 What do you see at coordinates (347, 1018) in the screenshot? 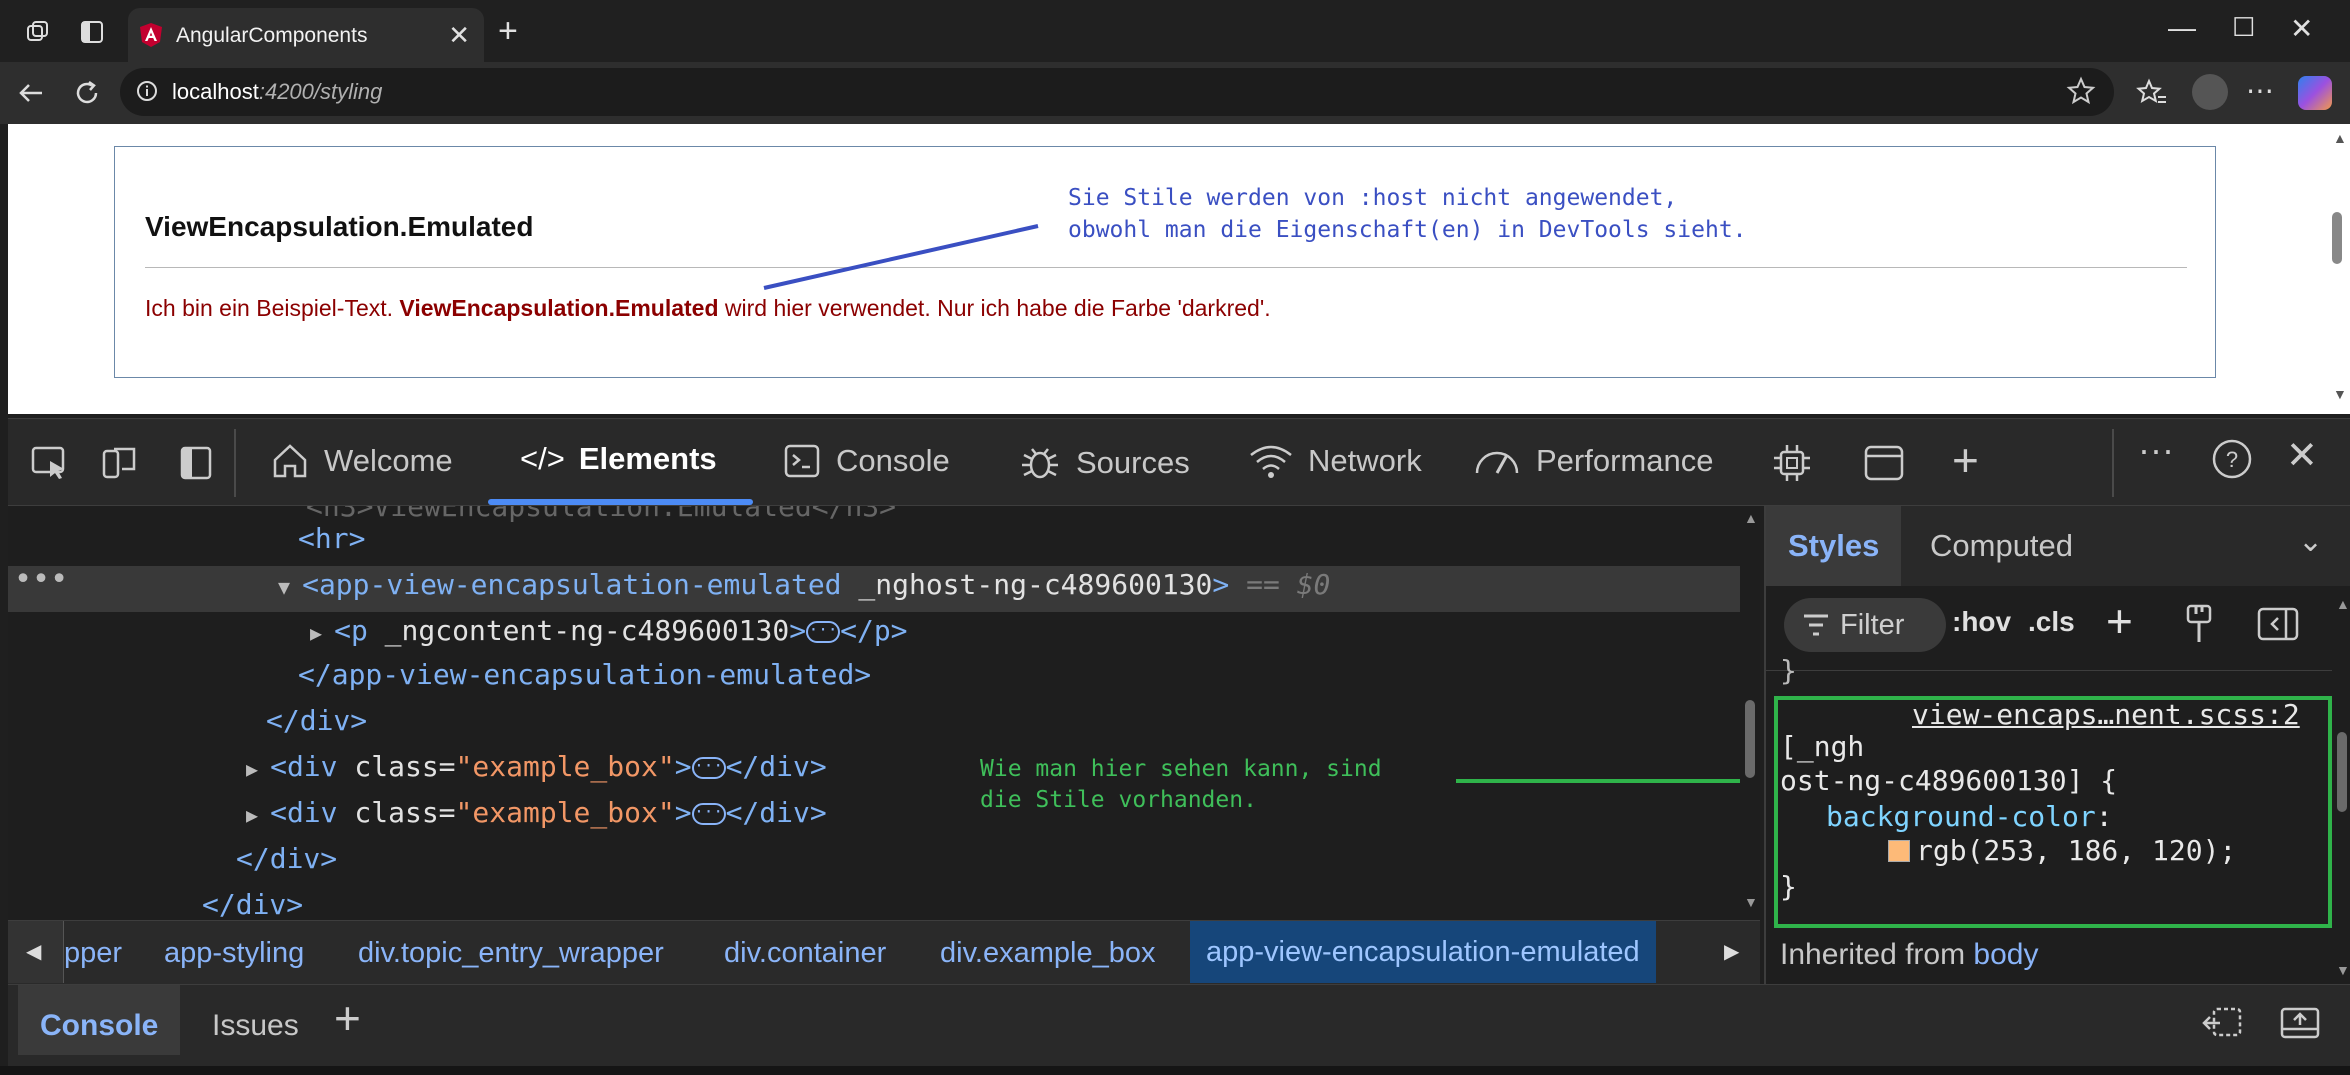
I see `add-drawer-tab-icon: +` at bounding box center [347, 1018].